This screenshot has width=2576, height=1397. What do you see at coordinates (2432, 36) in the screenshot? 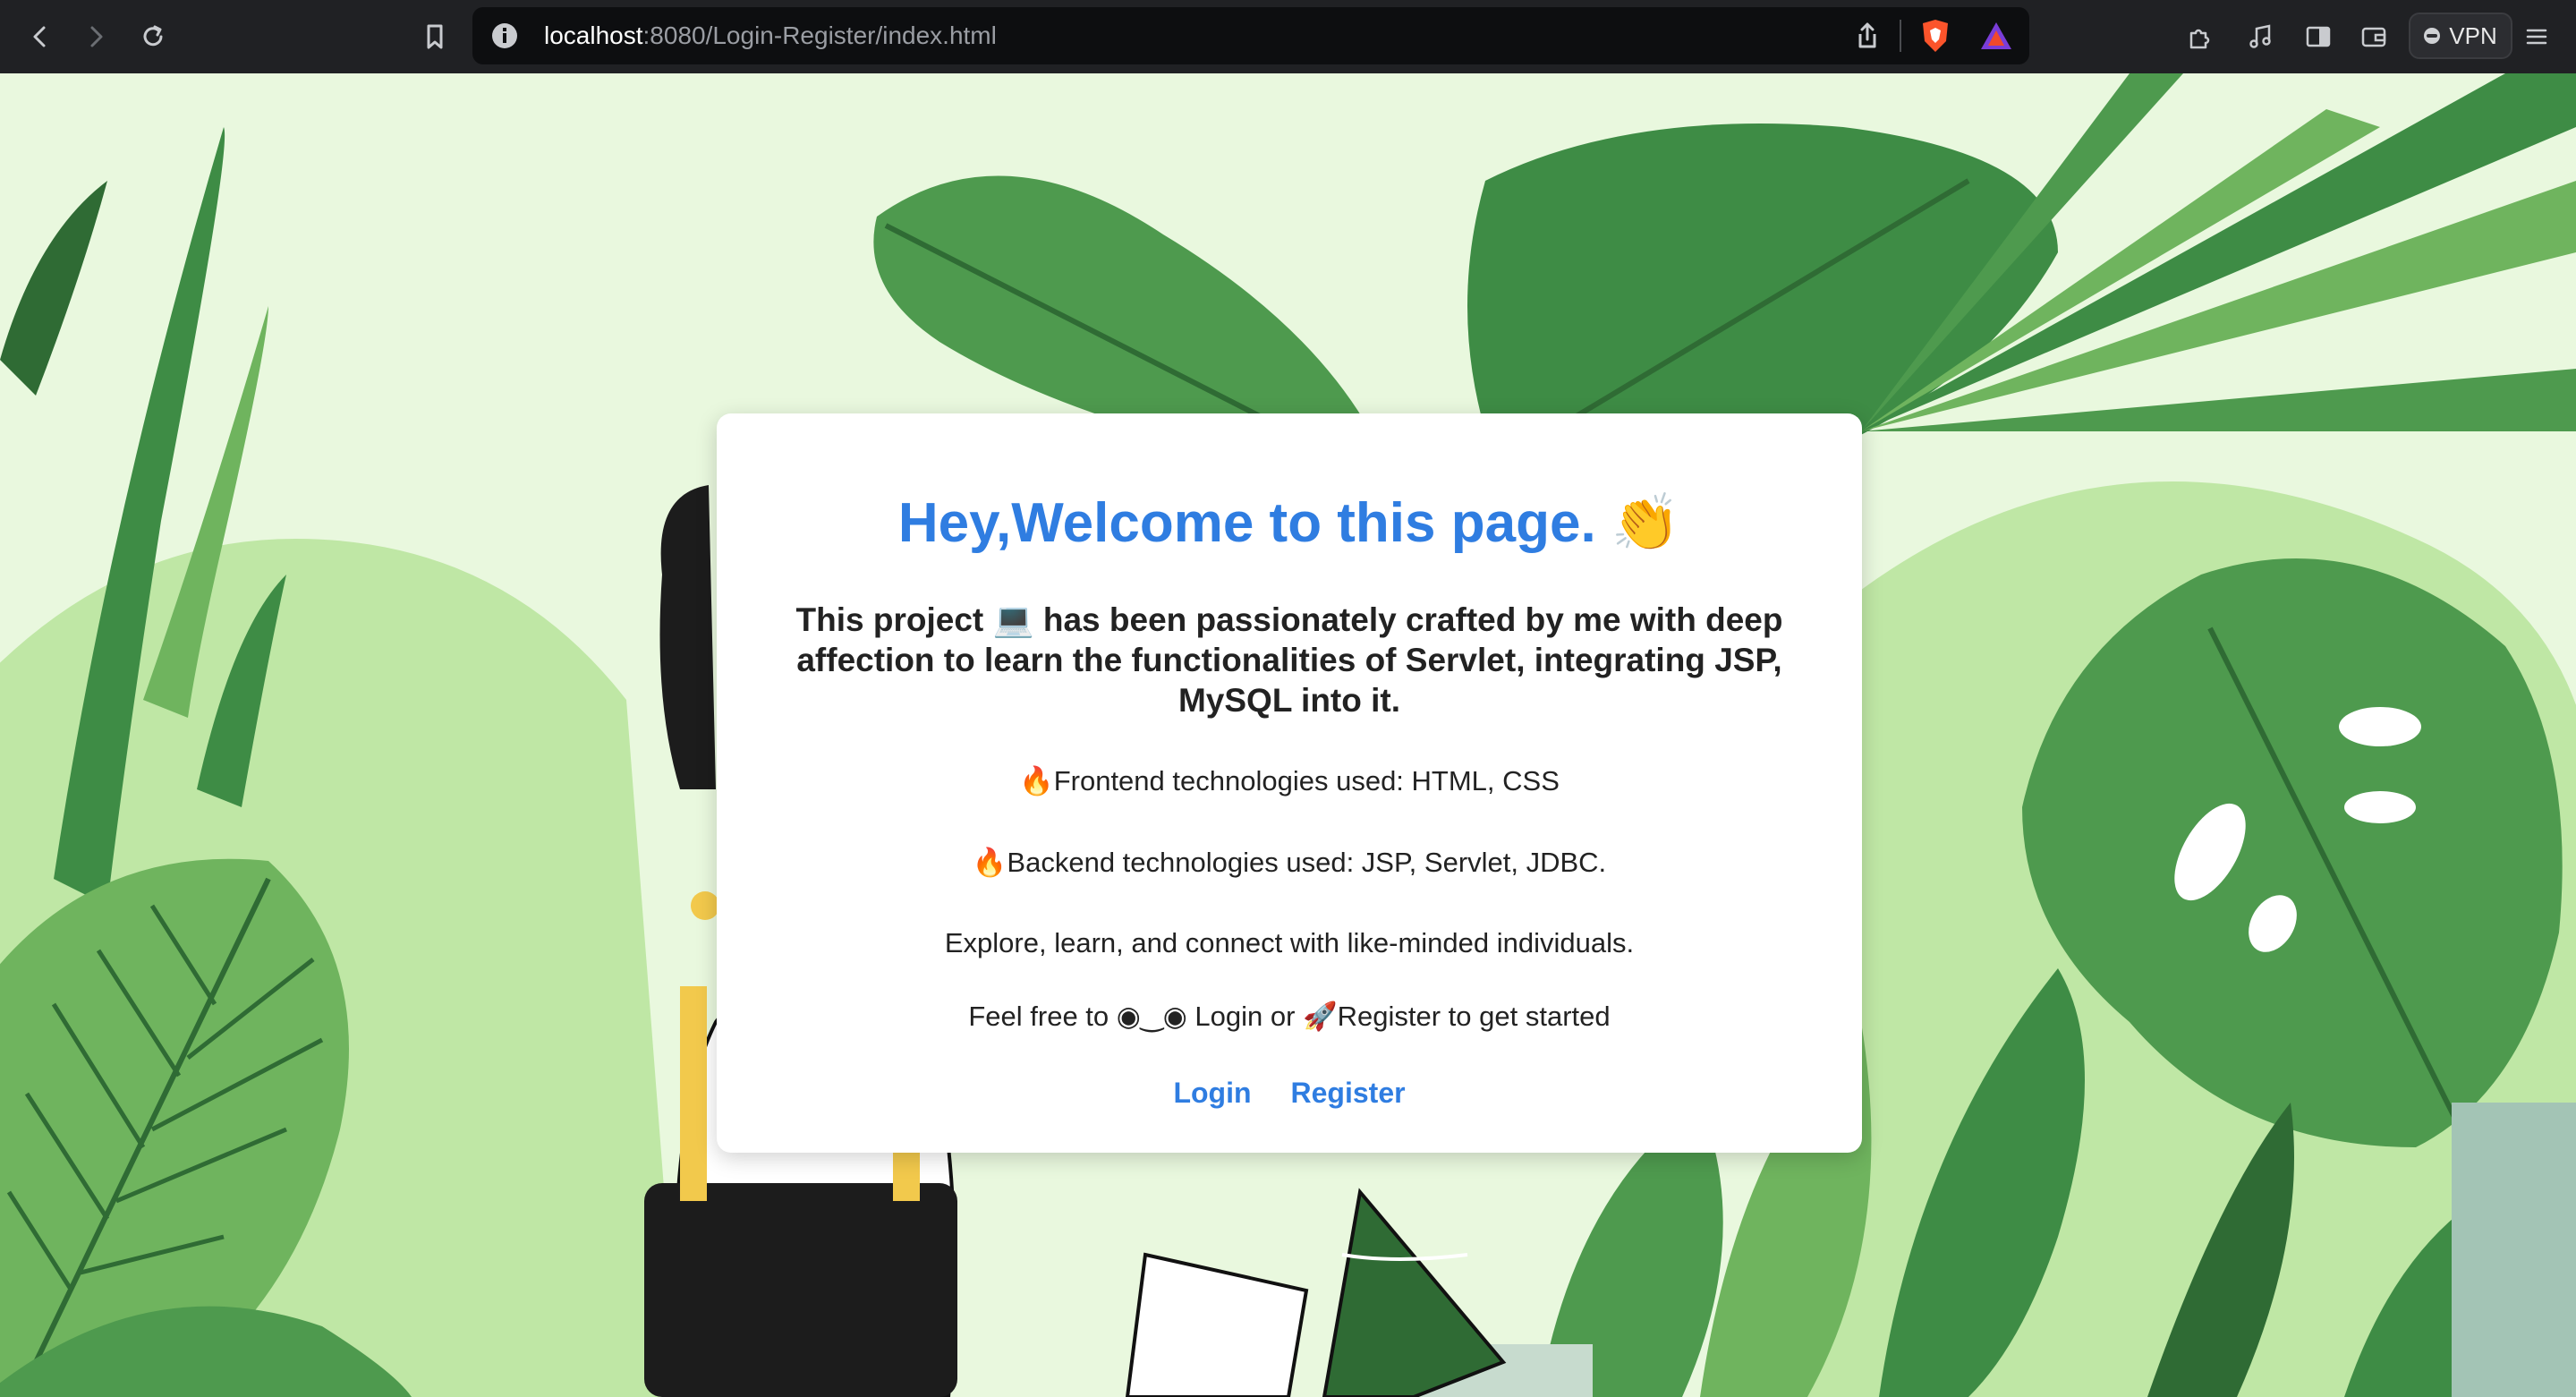
I see `vpn-status-icon` at bounding box center [2432, 36].